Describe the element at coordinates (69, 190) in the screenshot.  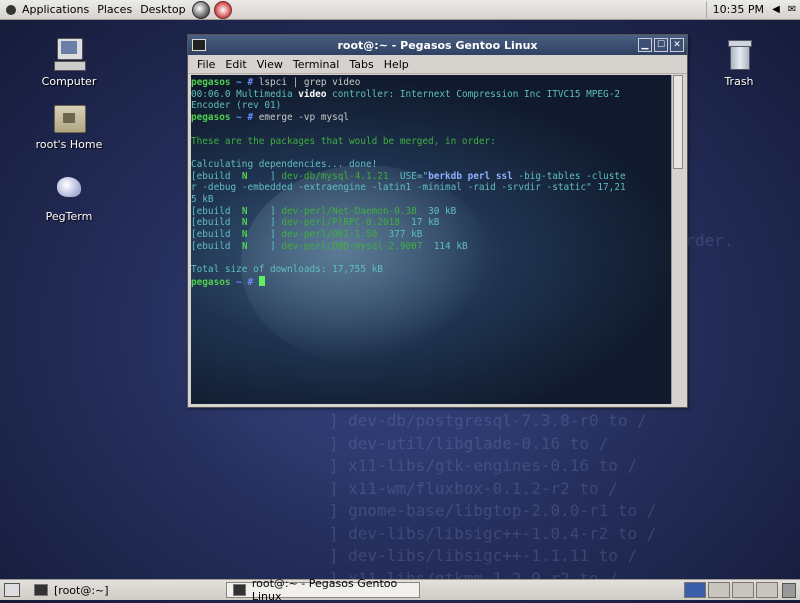
I see `pegterm-icon` at that location.